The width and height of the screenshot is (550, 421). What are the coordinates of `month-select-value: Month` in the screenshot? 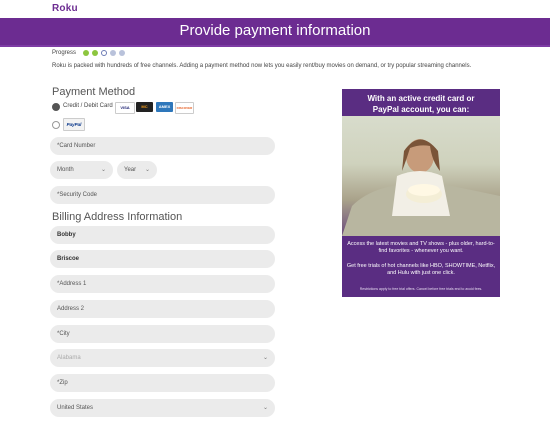 It's located at (65, 170).